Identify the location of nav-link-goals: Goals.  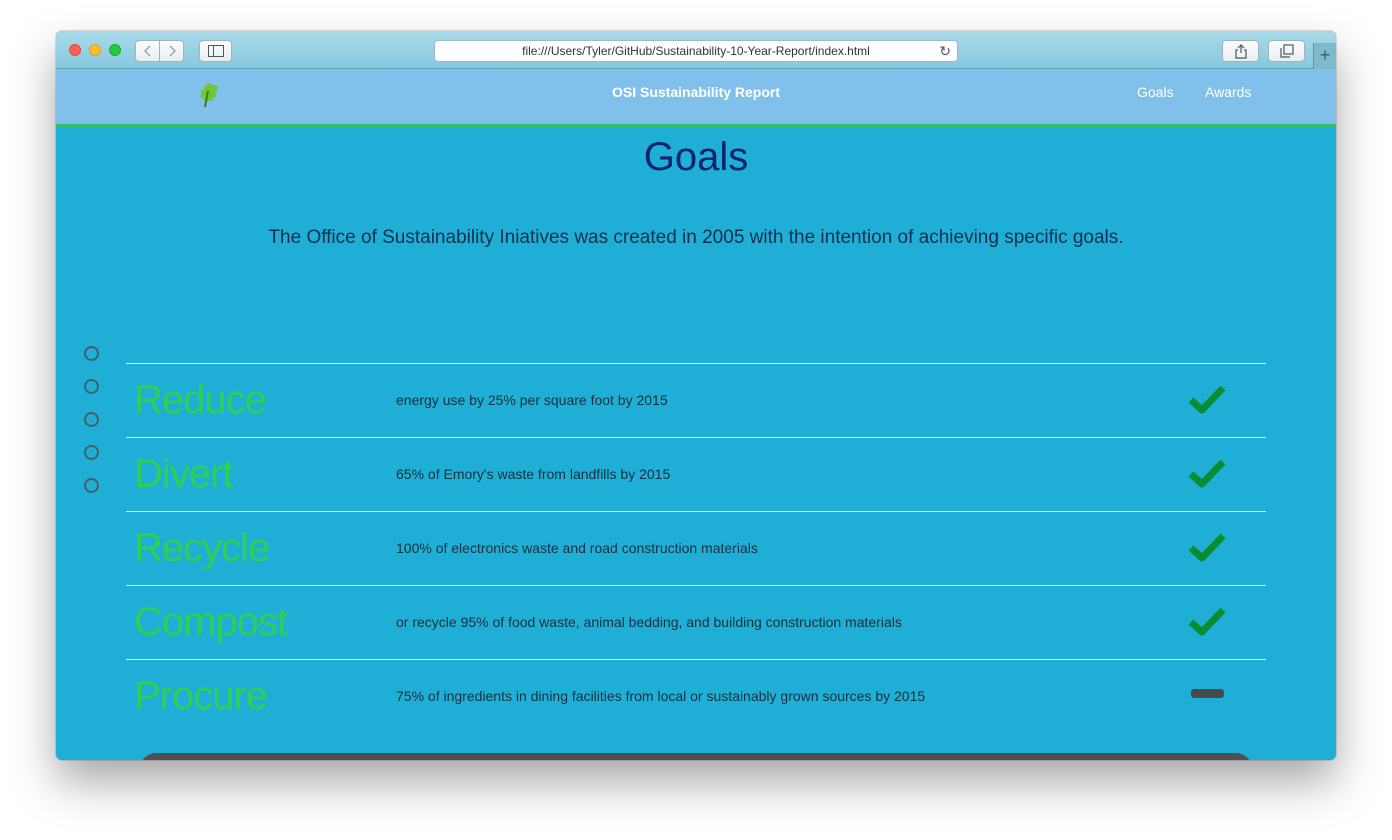
(1155, 92).